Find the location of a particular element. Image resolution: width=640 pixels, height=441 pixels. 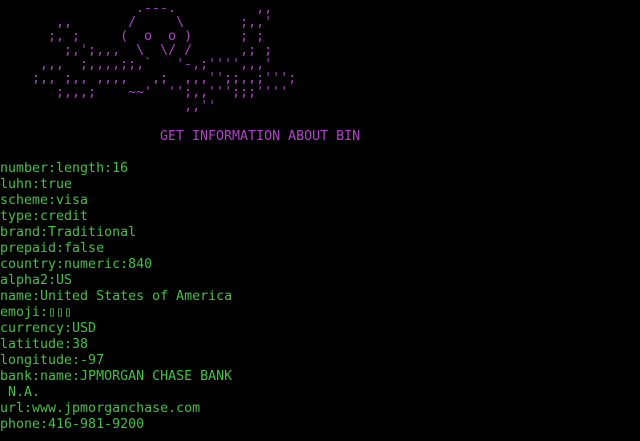

output-line-country-name: name:United States of America is located at coordinates (116, 296).